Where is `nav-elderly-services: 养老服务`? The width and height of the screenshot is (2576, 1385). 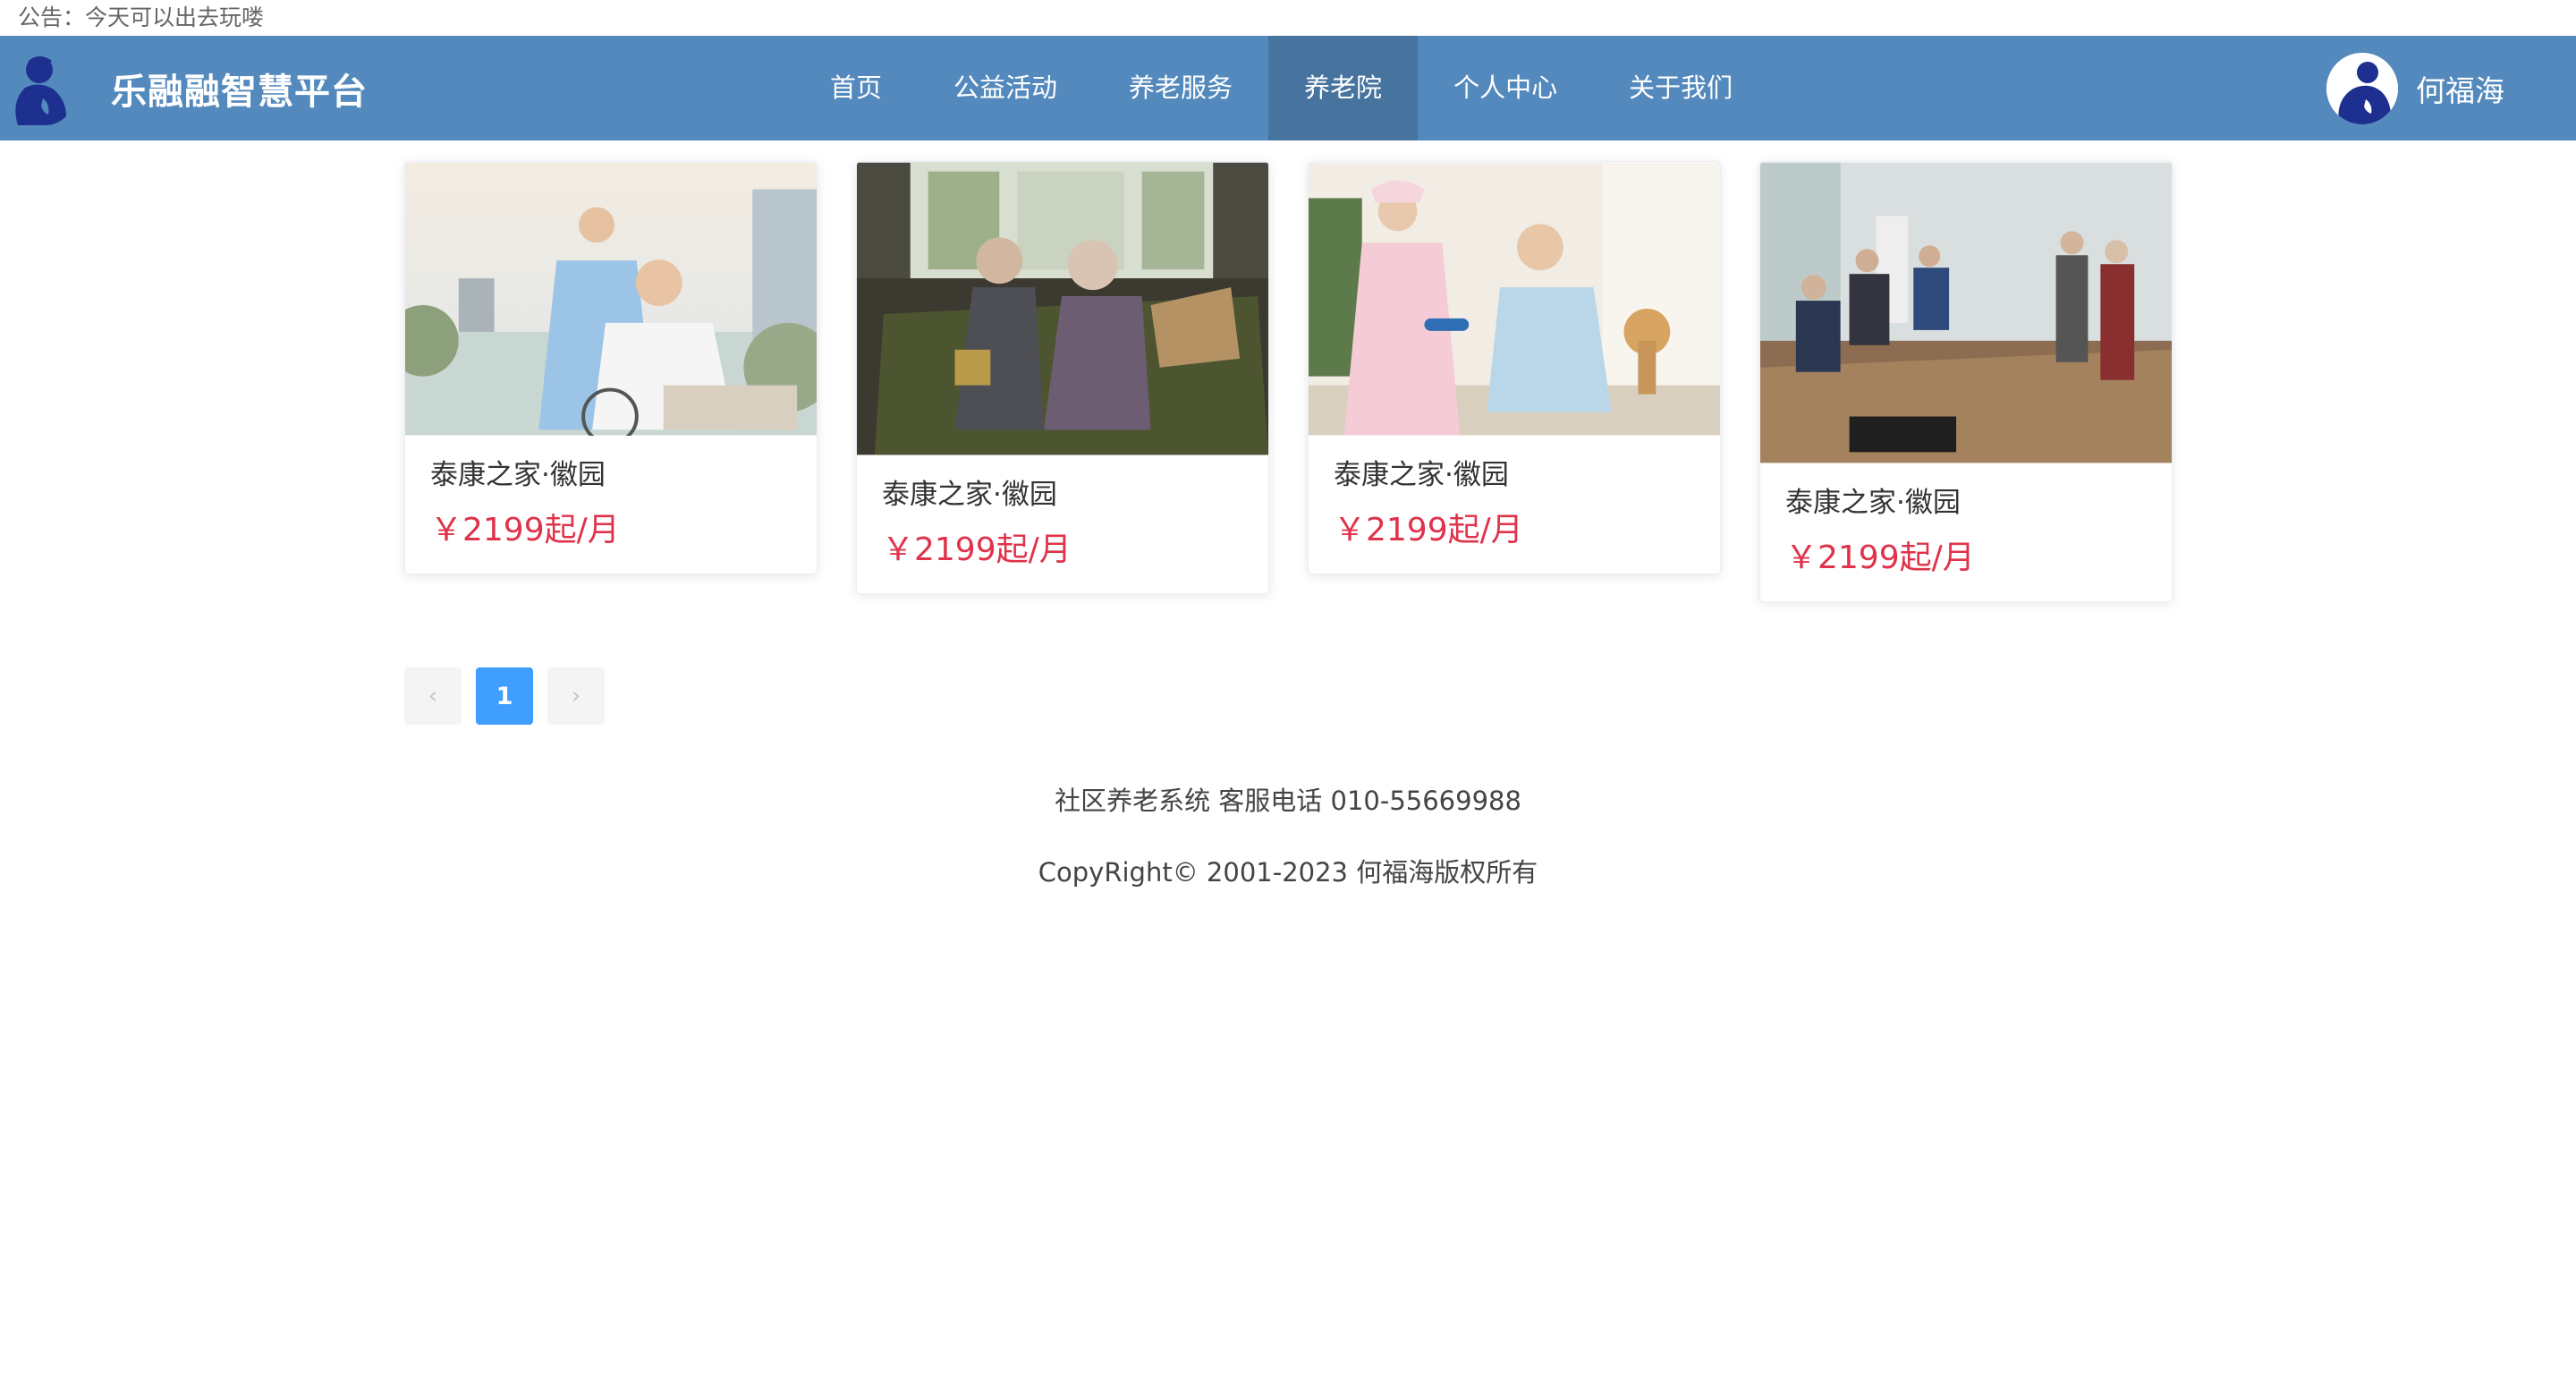 nav-elderly-services: 养老服务 is located at coordinates (1180, 88).